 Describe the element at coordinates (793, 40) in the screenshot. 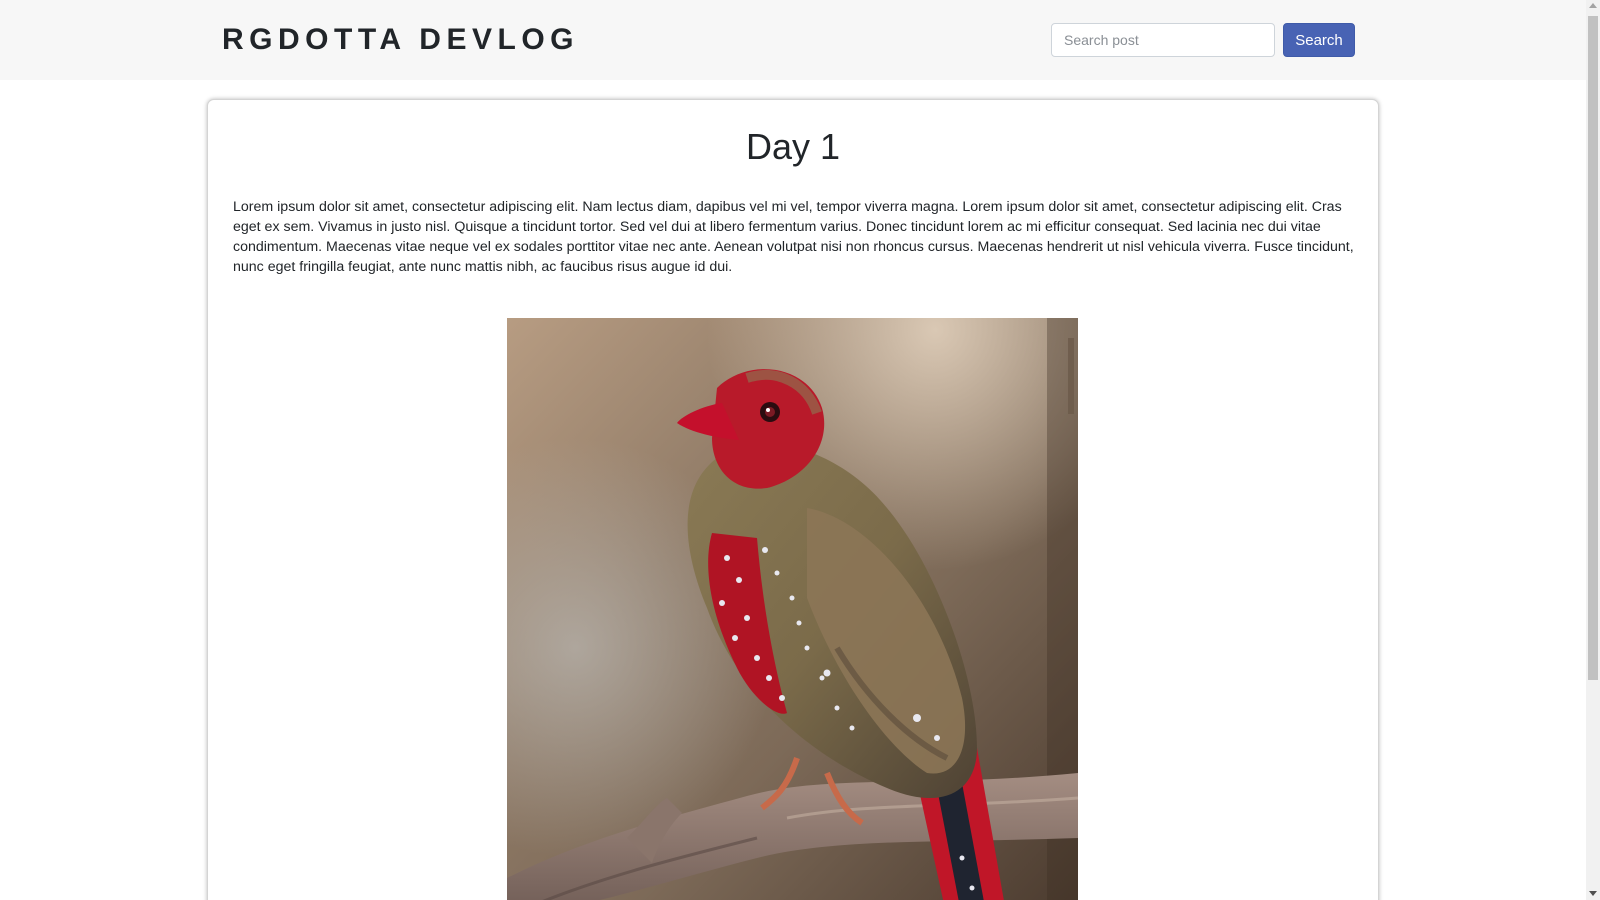

I see `site-header: RGDOTTA DEVLOG Search` at that location.